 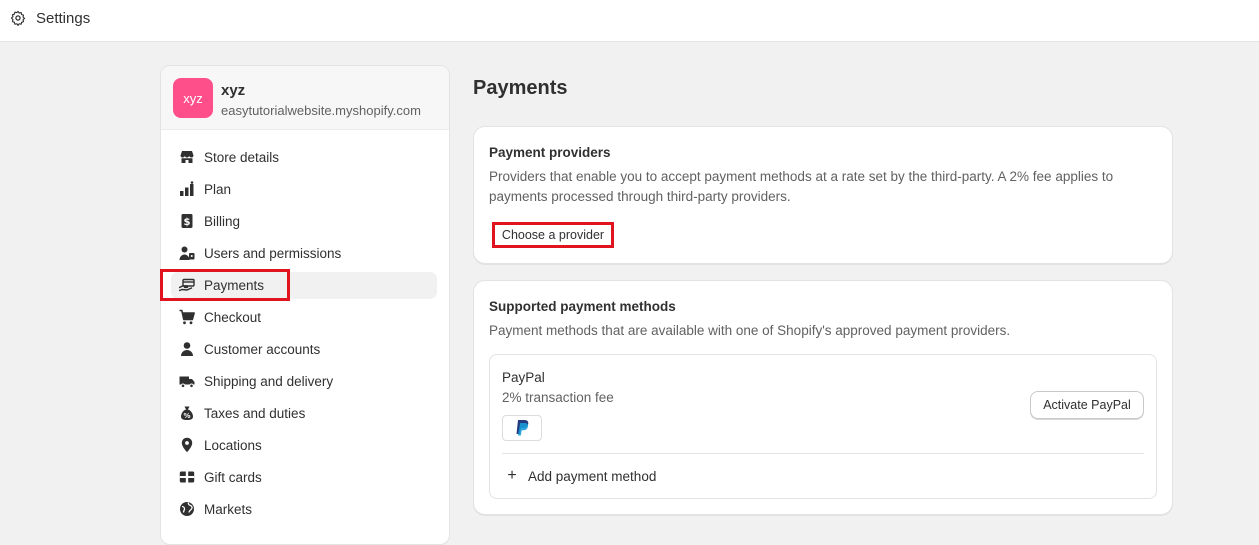 I want to click on sidebar-item-users: Users and permissions, so click(x=304, y=253).